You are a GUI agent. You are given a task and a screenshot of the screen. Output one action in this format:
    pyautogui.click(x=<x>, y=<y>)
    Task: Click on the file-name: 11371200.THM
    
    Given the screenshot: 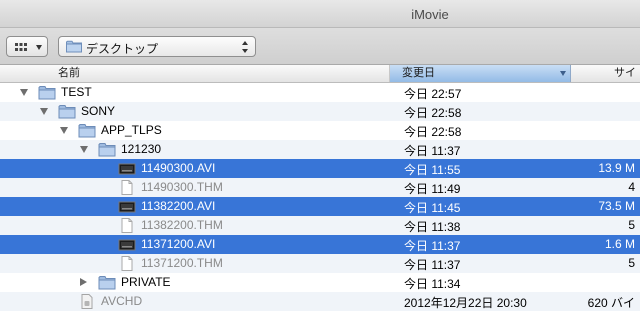 What is the action you would take?
    pyautogui.click(x=182, y=263)
    